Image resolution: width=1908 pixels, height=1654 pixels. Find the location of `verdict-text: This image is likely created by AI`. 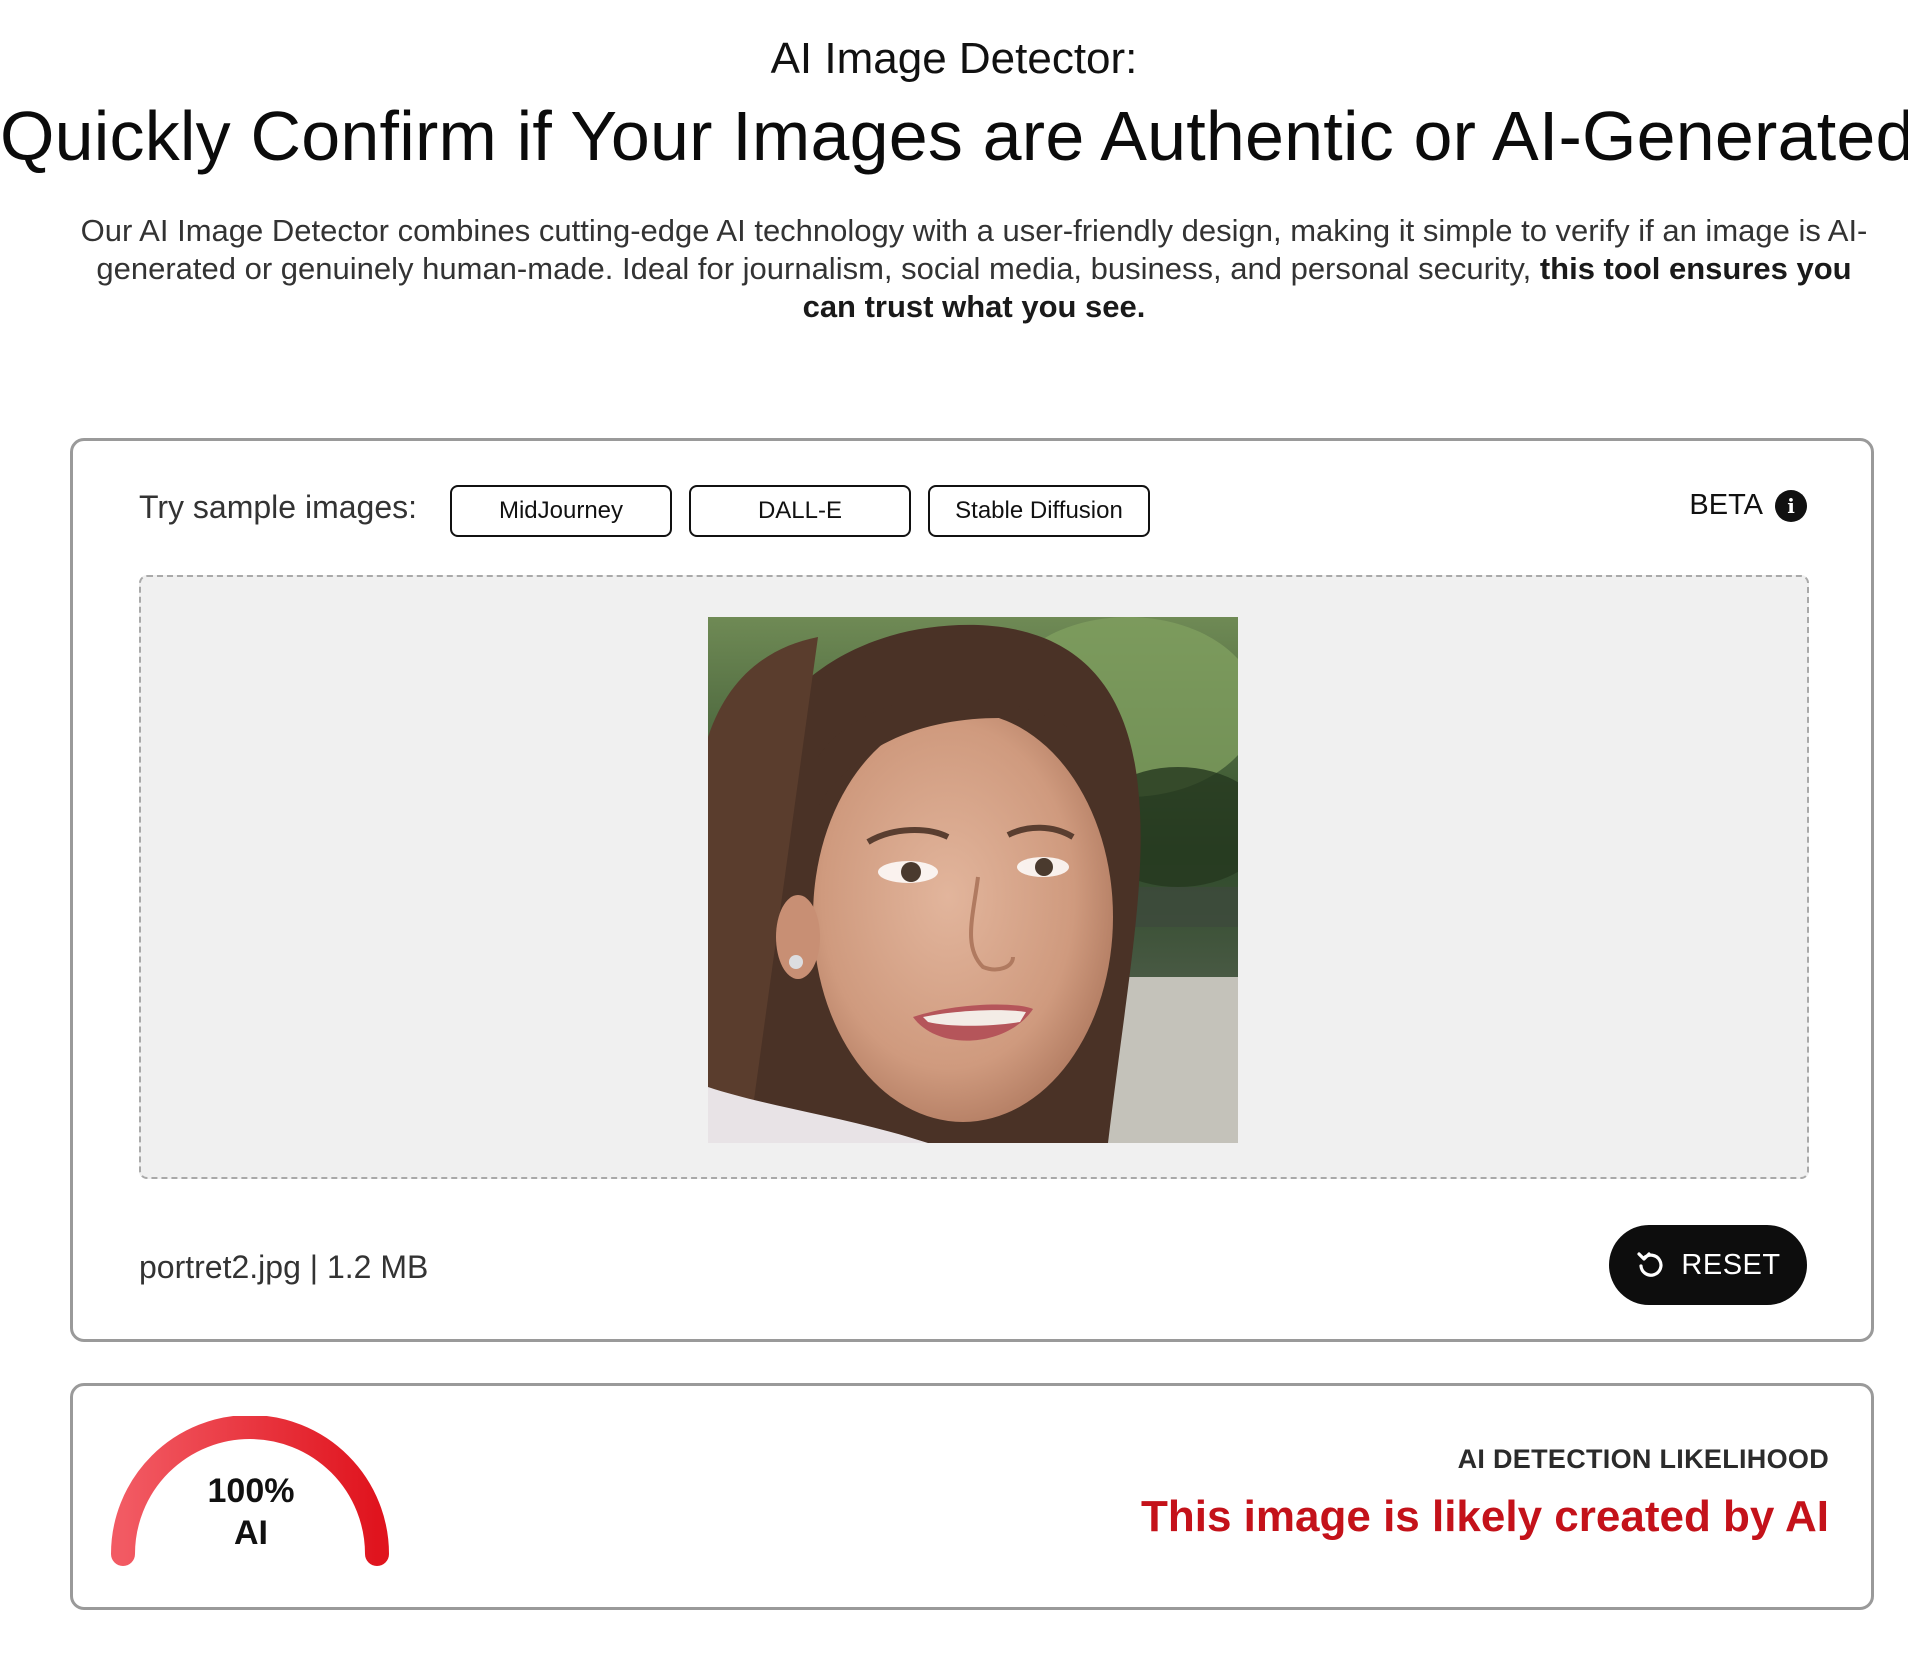

verdict-text: This image is likely created by AI is located at coordinates (1485, 1516).